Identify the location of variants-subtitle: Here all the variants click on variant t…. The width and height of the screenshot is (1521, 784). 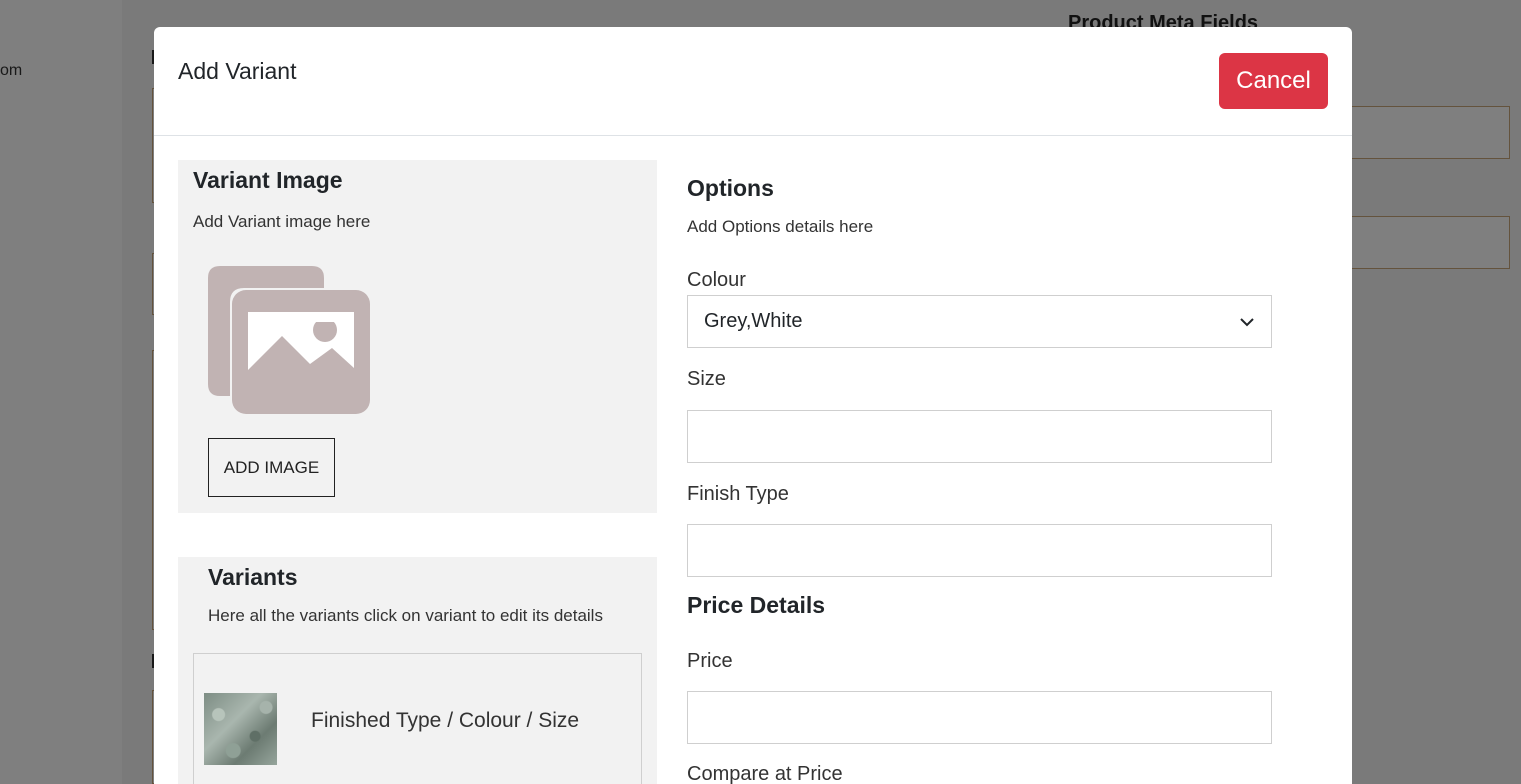
(405, 615).